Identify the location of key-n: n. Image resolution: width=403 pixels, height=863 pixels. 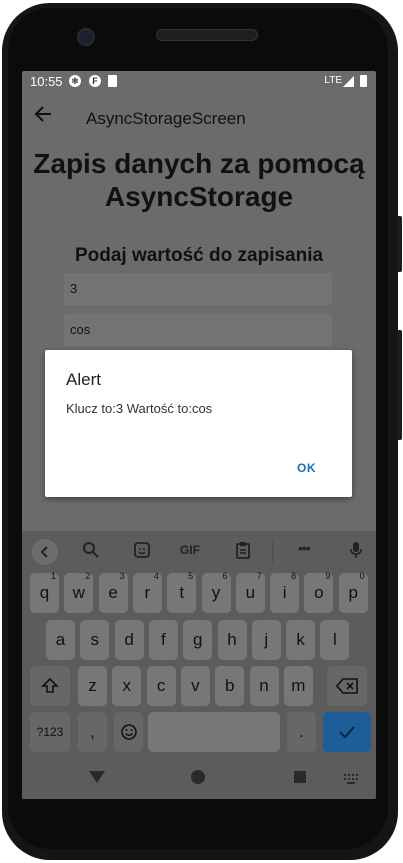
(264, 686).